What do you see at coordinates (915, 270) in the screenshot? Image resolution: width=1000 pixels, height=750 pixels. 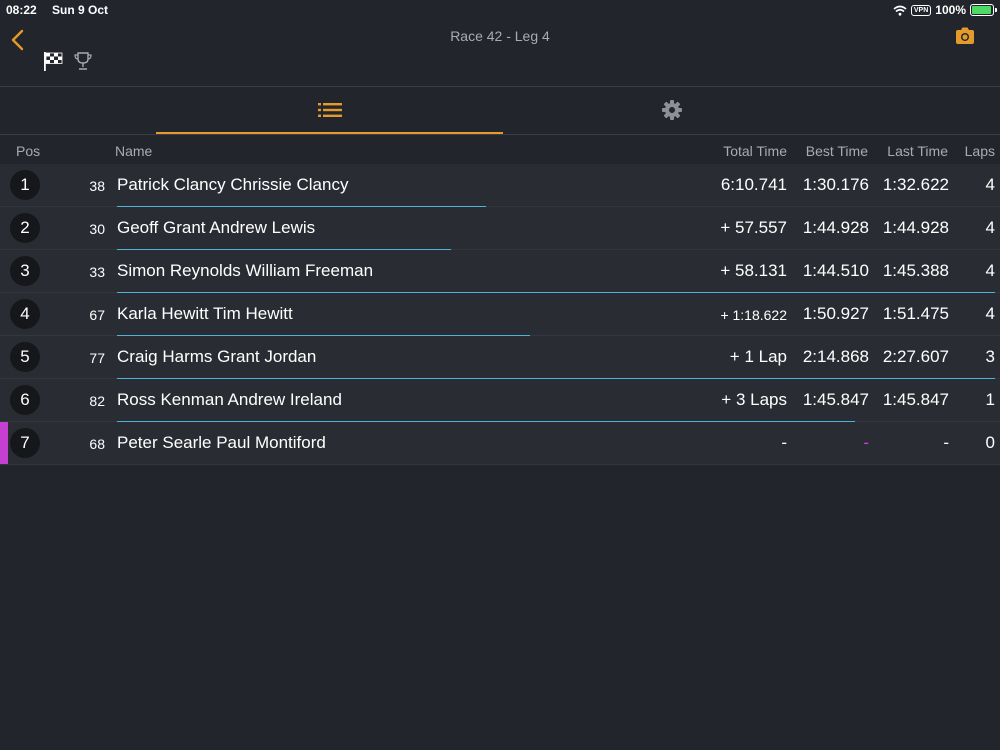 I see `last-time: 1:45.388` at bounding box center [915, 270].